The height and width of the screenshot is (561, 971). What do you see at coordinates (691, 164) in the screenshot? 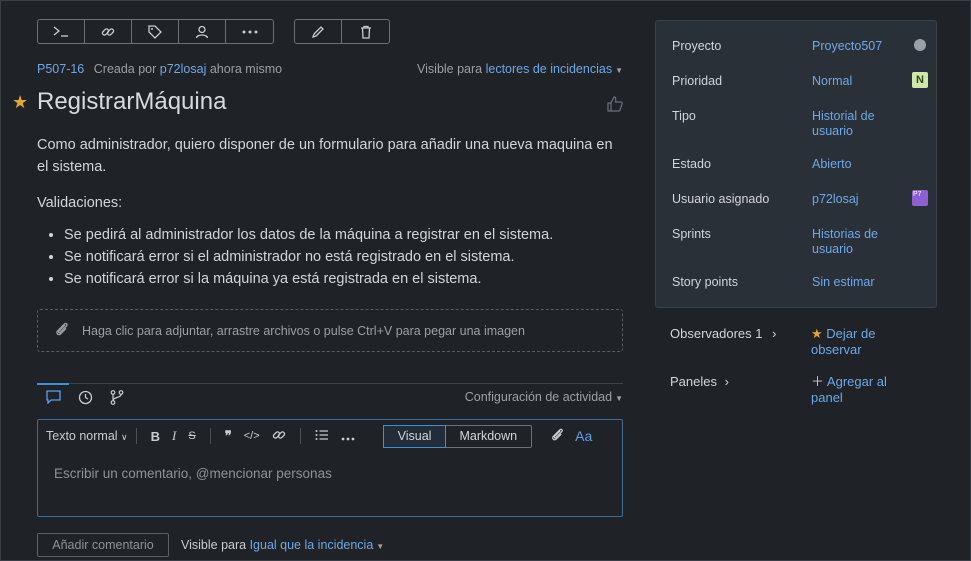
I see `state-label: Estado` at bounding box center [691, 164].